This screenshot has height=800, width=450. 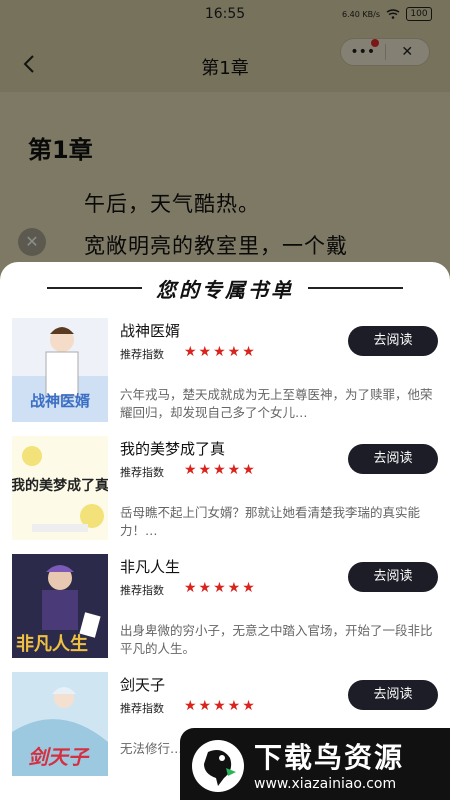 I want to click on book-title: 我的美梦成了真, so click(x=172, y=448).